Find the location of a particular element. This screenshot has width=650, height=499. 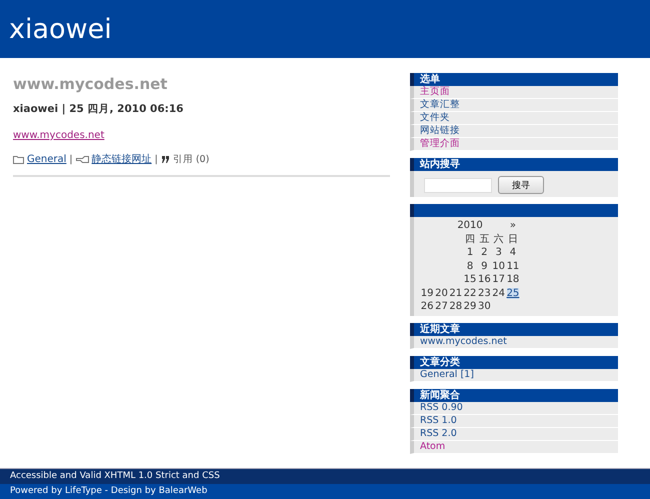

weekday-label: 六 is located at coordinates (499, 239).